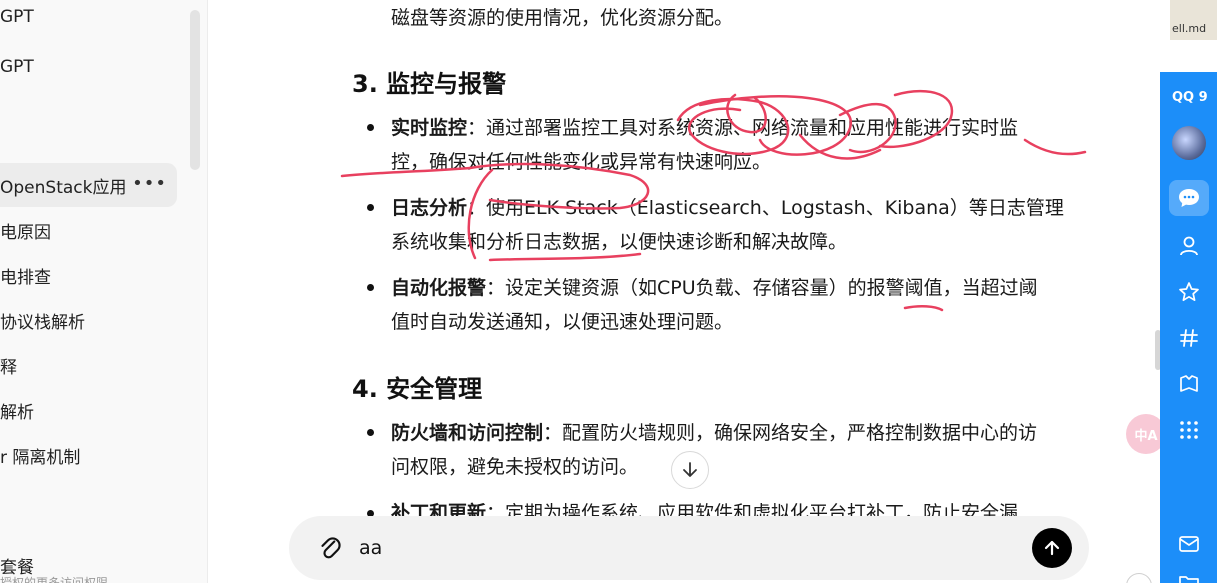  What do you see at coordinates (8, 367) in the screenshot?
I see `sidebar-item-label: 释` at bounding box center [8, 367].